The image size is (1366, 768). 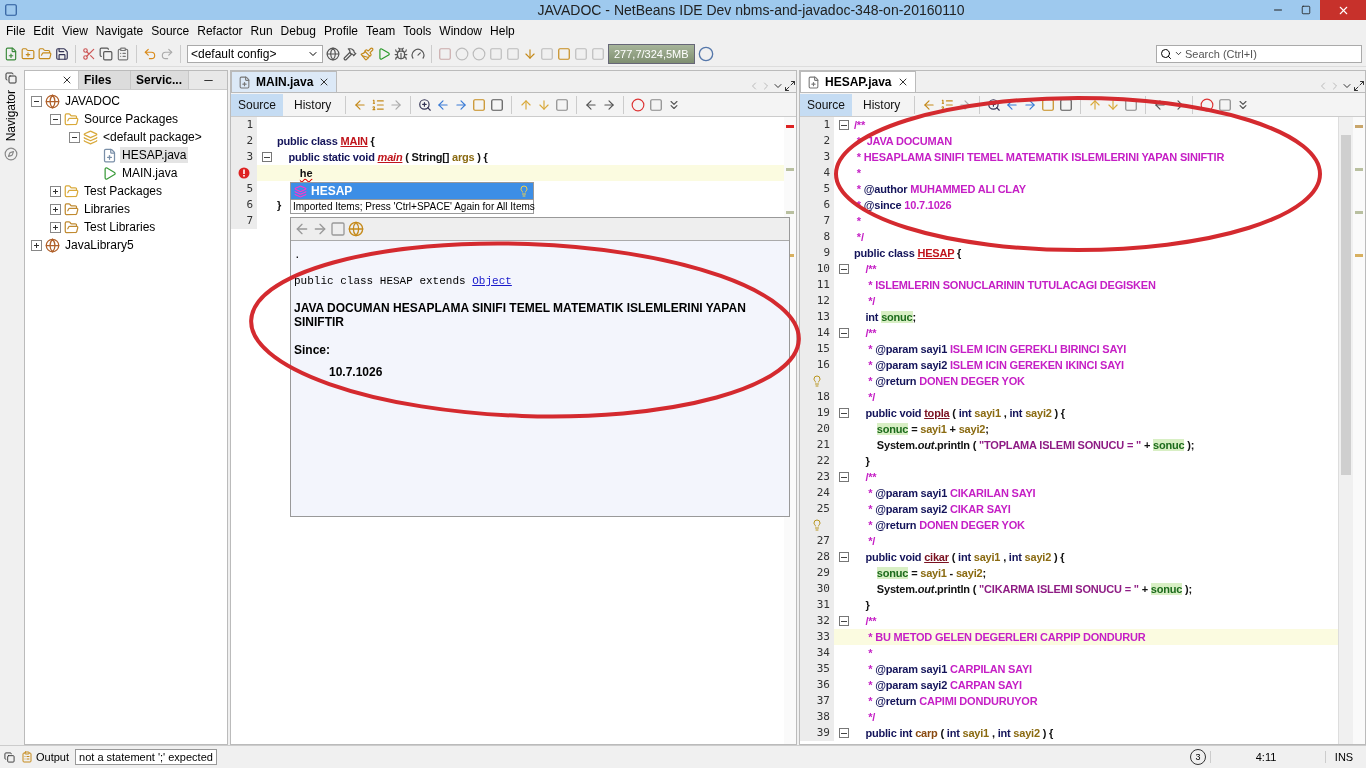 What do you see at coordinates (109, 173) in the screenshot?
I see `main-icon` at bounding box center [109, 173].